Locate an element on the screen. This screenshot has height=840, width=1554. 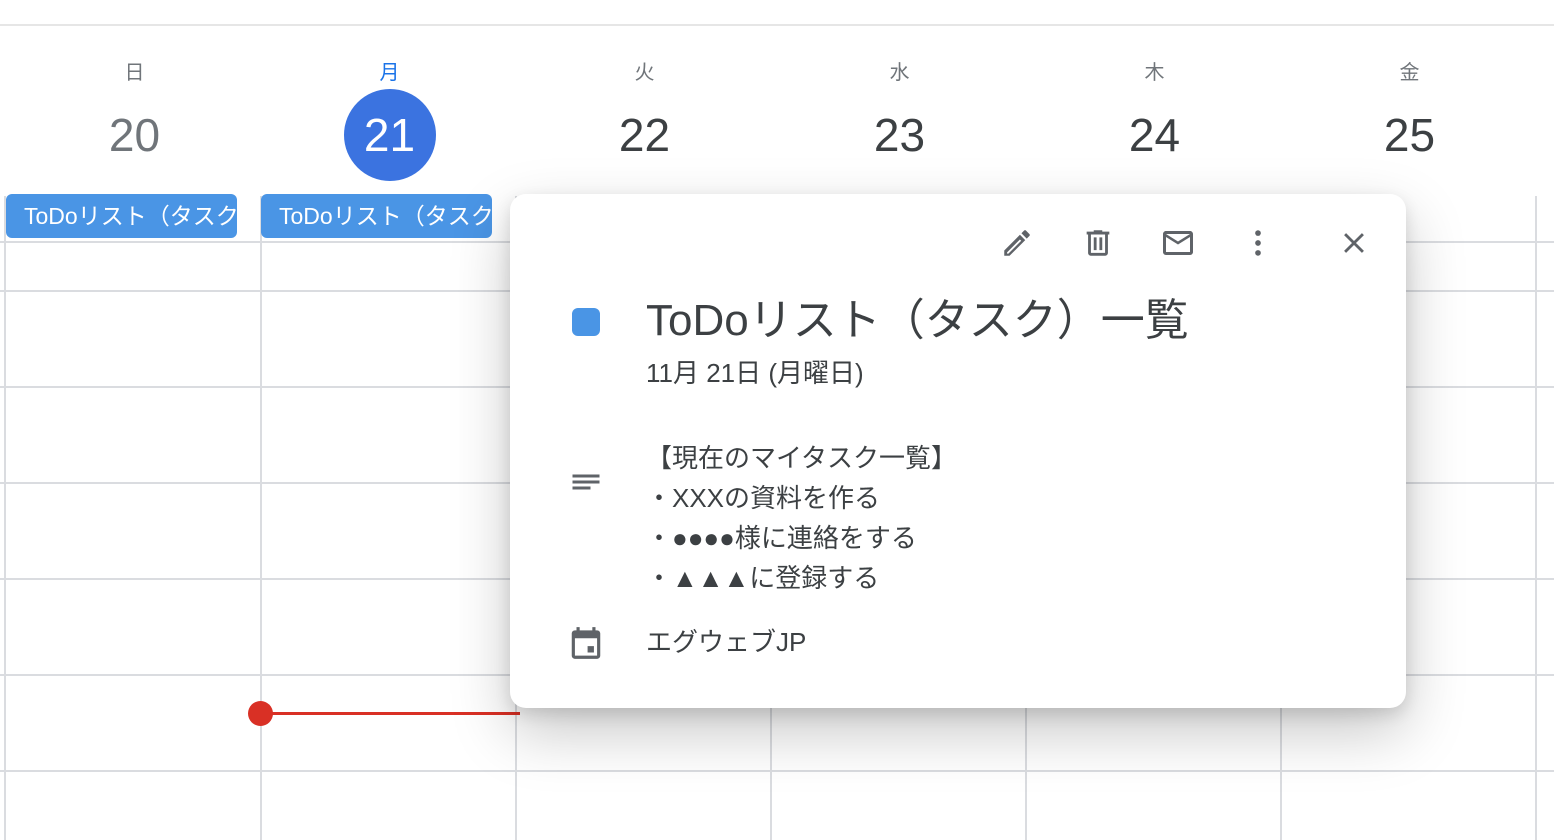
description-line: ・▲▲▲に登録する is located at coordinates (763, 578).